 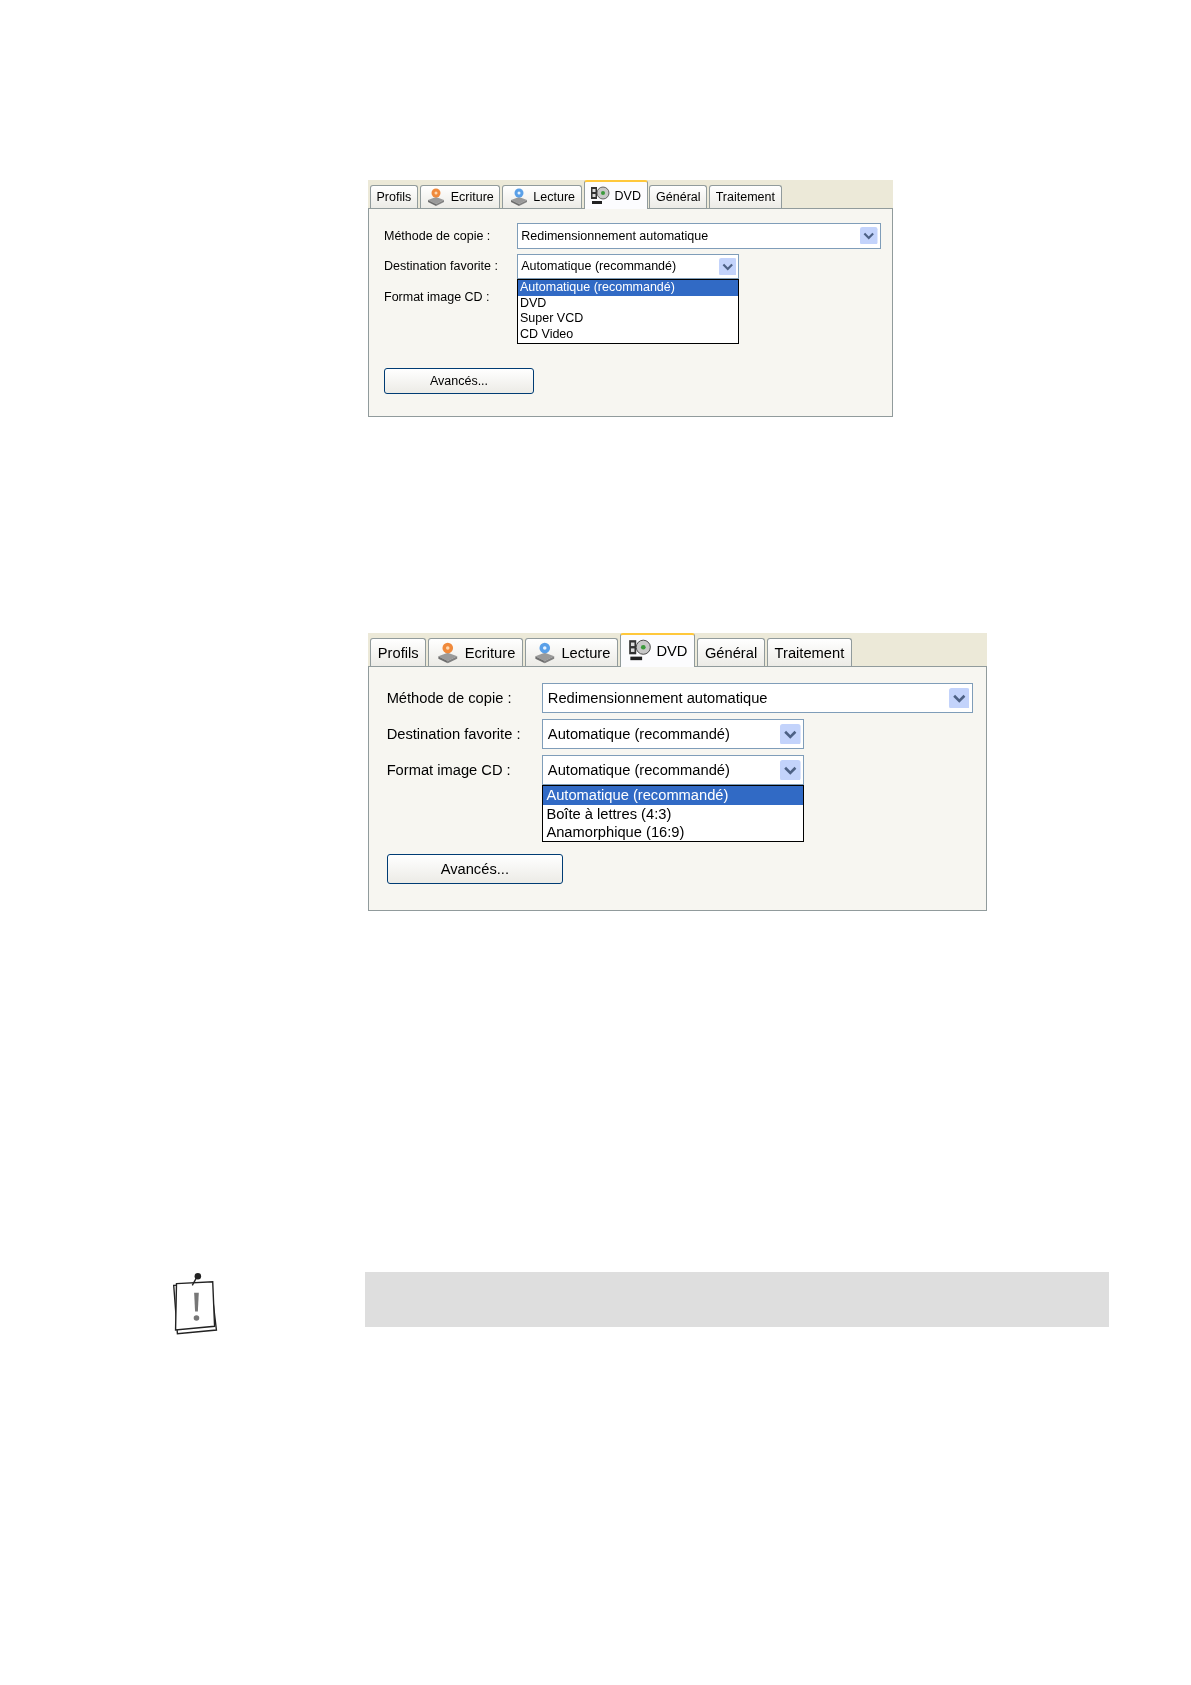 What do you see at coordinates (627, 303) in the screenshot?
I see `dropdown-option: DVD` at bounding box center [627, 303].